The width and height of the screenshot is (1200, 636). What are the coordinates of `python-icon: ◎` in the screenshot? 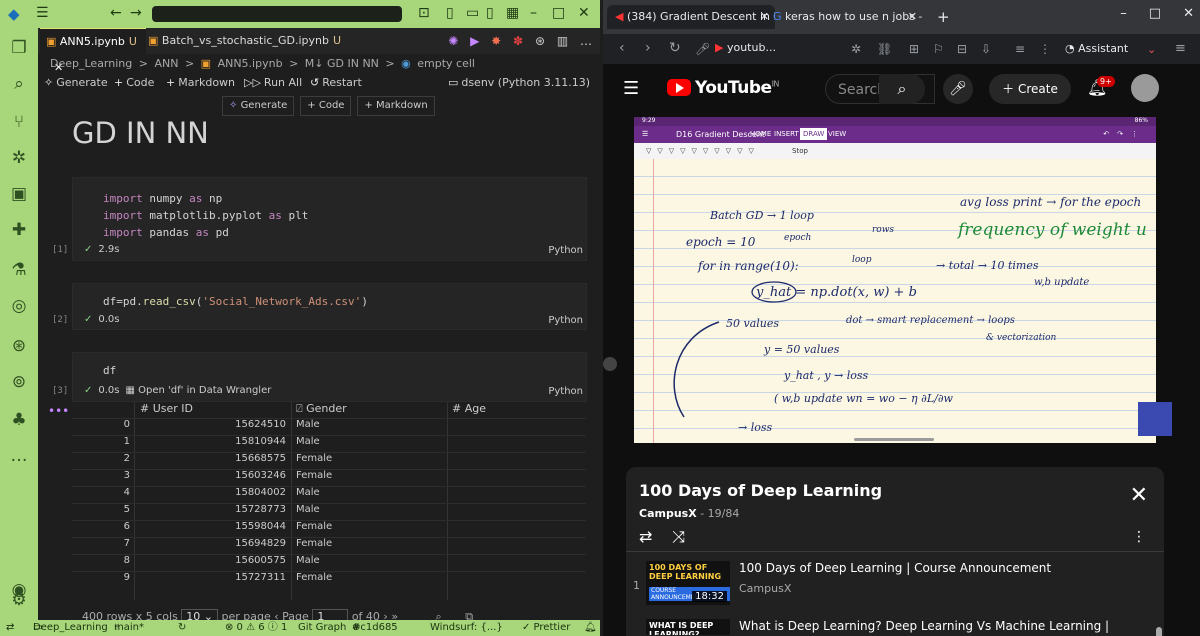 It's located at (19, 306).